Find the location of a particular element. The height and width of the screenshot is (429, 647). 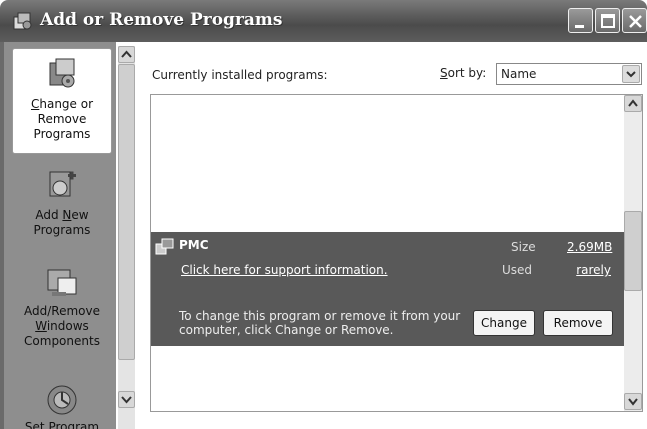

support-info-link: Click here for support information. is located at coordinates (284, 270).